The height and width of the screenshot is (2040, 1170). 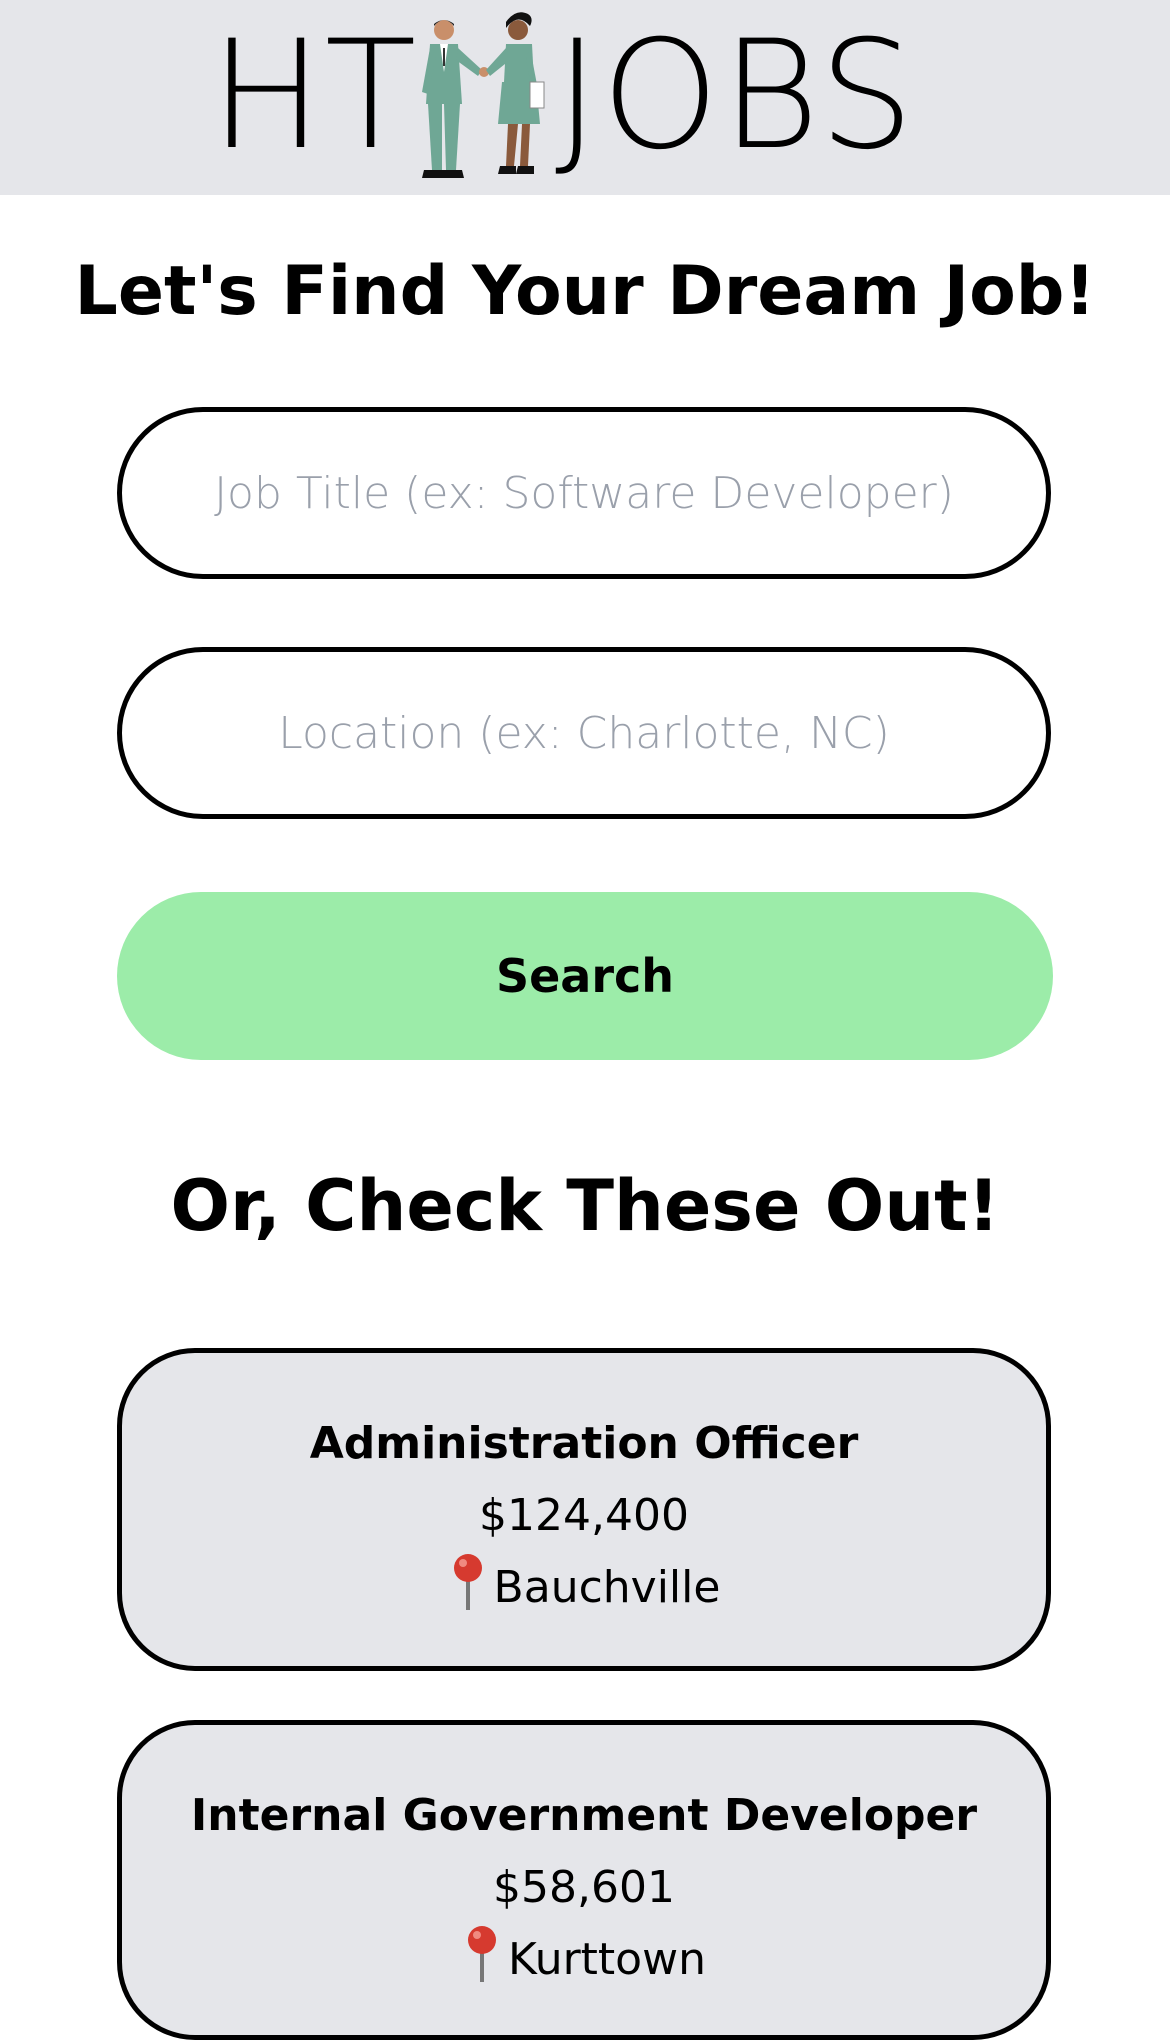 What do you see at coordinates (584, 493) in the screenshot?
I see `job-title-input` at bounding box center [584, 493].